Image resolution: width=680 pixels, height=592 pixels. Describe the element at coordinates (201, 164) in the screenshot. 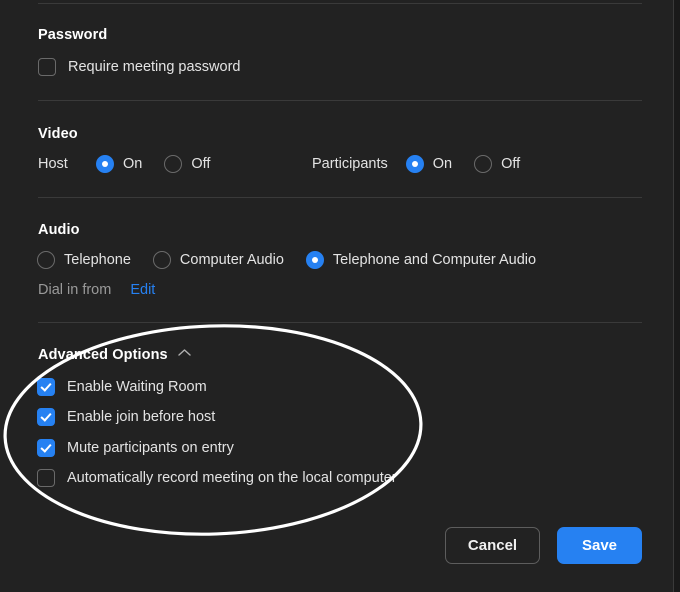

I see `video-host-off-label: Off` at that location.